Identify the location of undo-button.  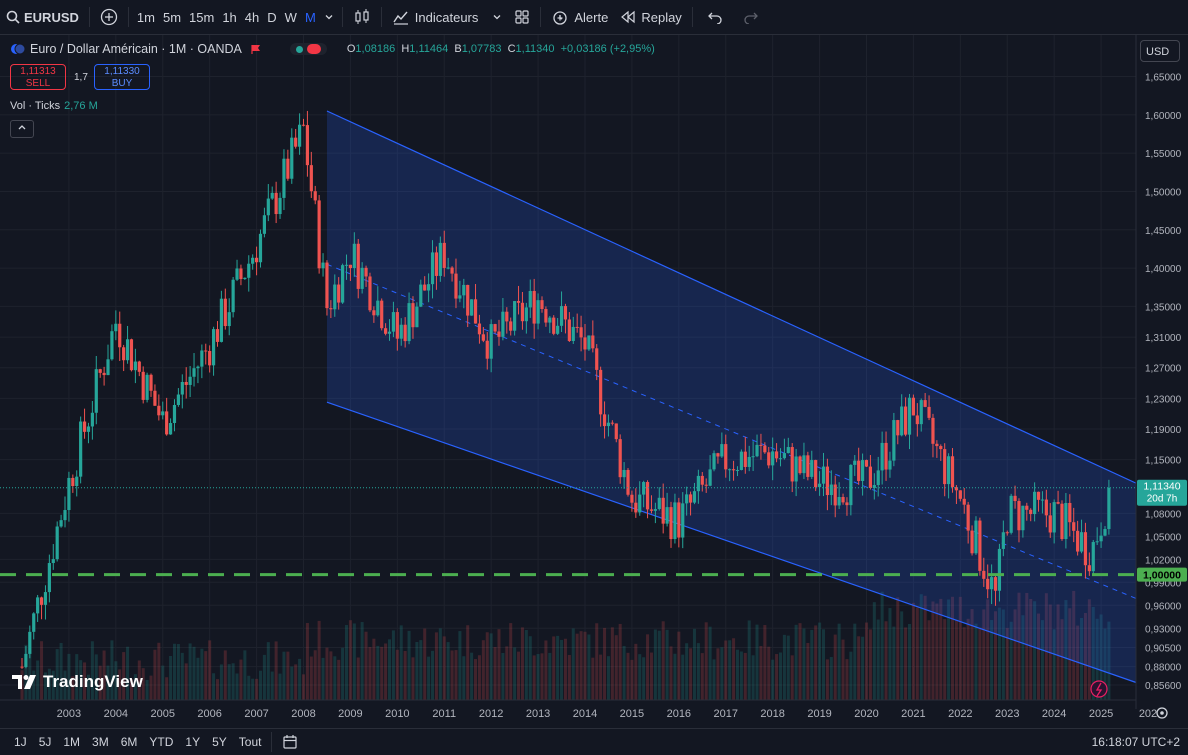
(715, 17).